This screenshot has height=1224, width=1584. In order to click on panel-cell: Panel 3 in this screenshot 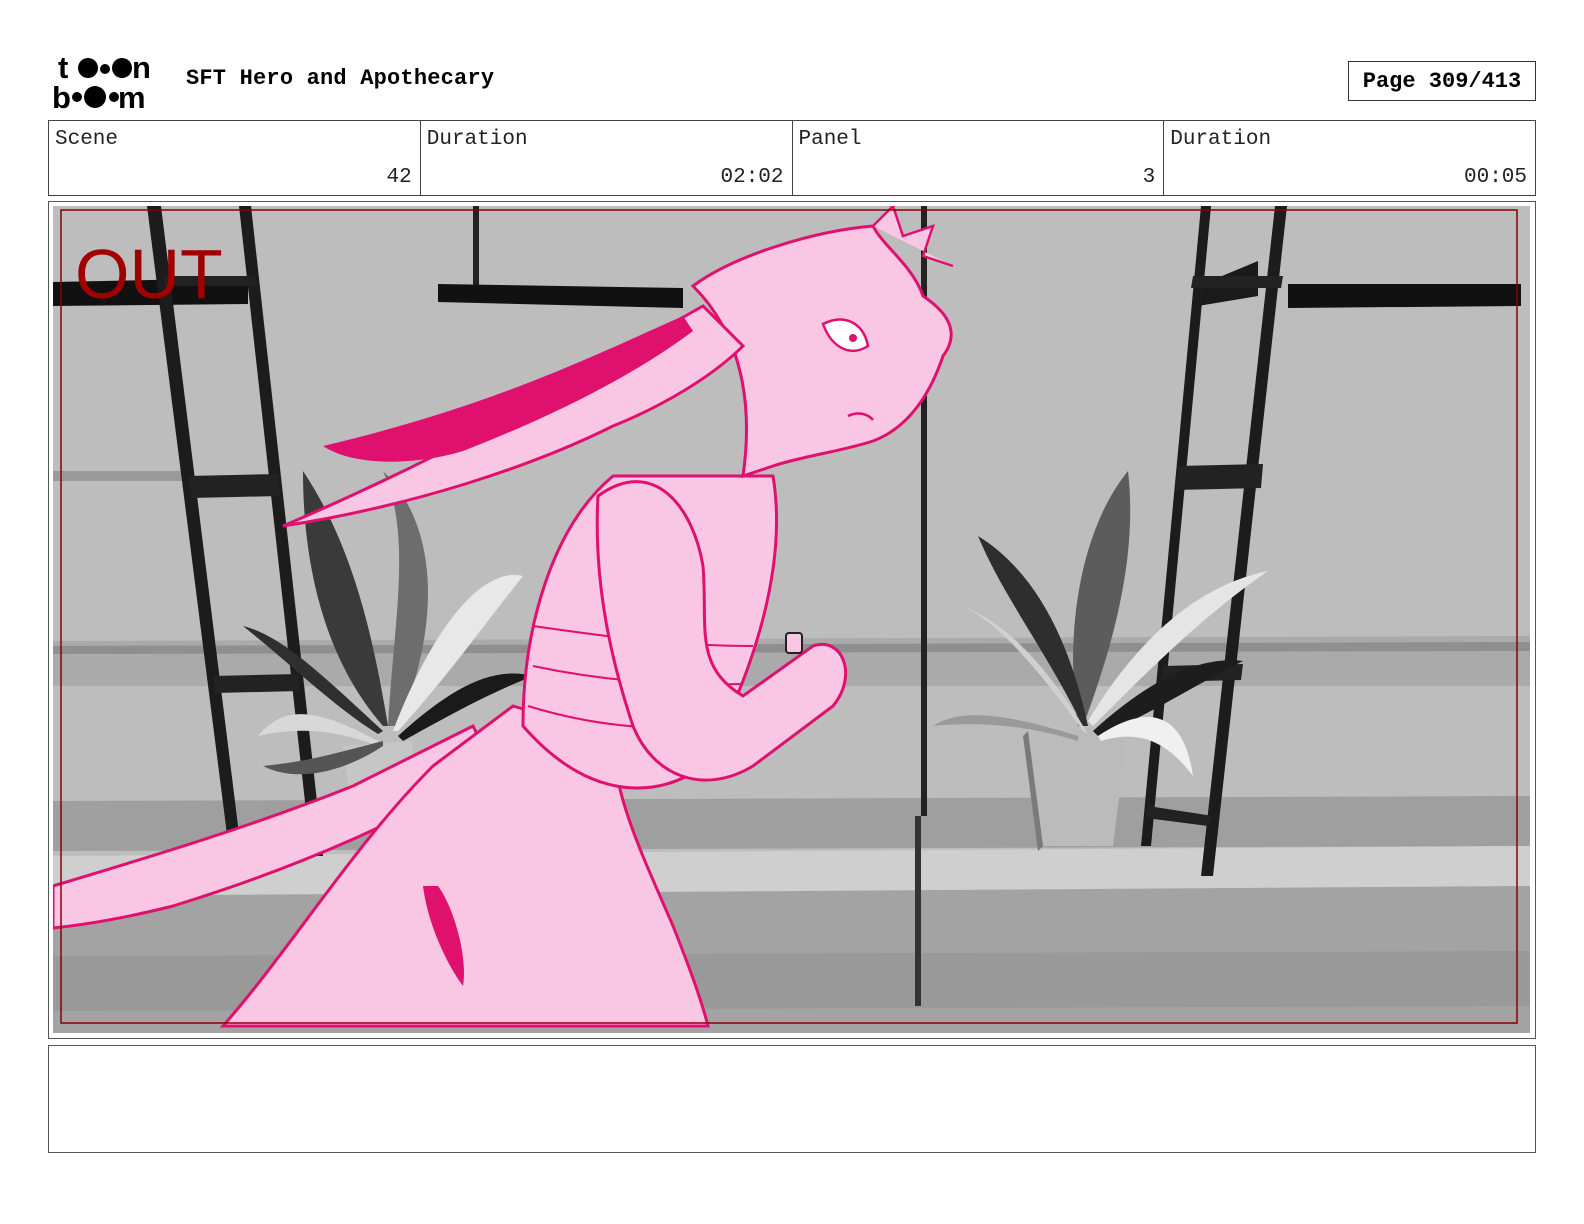, I will do `click(979, 158)`.